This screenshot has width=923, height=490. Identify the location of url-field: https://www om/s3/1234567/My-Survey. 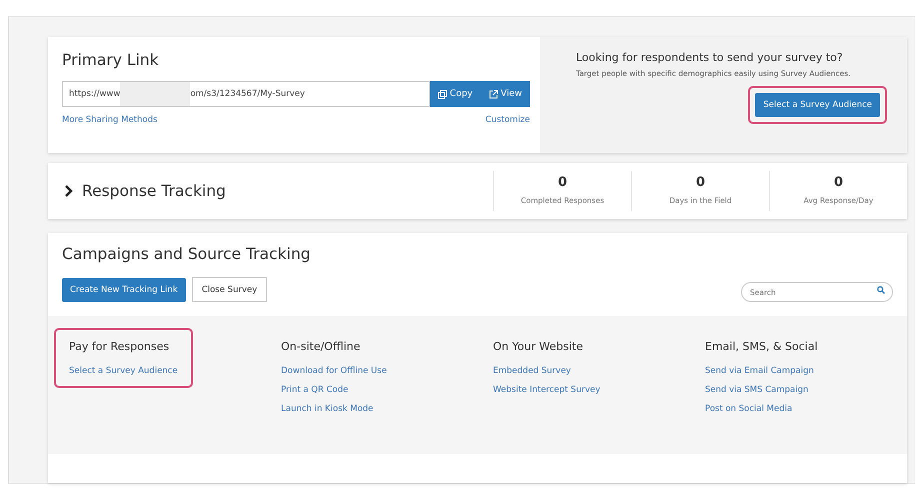
(246, 94).